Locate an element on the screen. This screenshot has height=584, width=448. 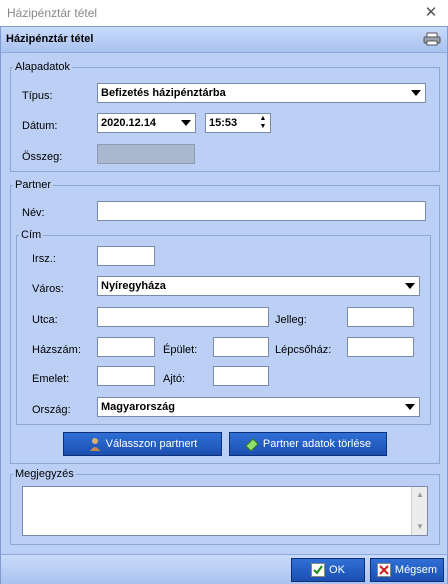
window-title: Házipénztár tétel is located at coordinates (52, 13).